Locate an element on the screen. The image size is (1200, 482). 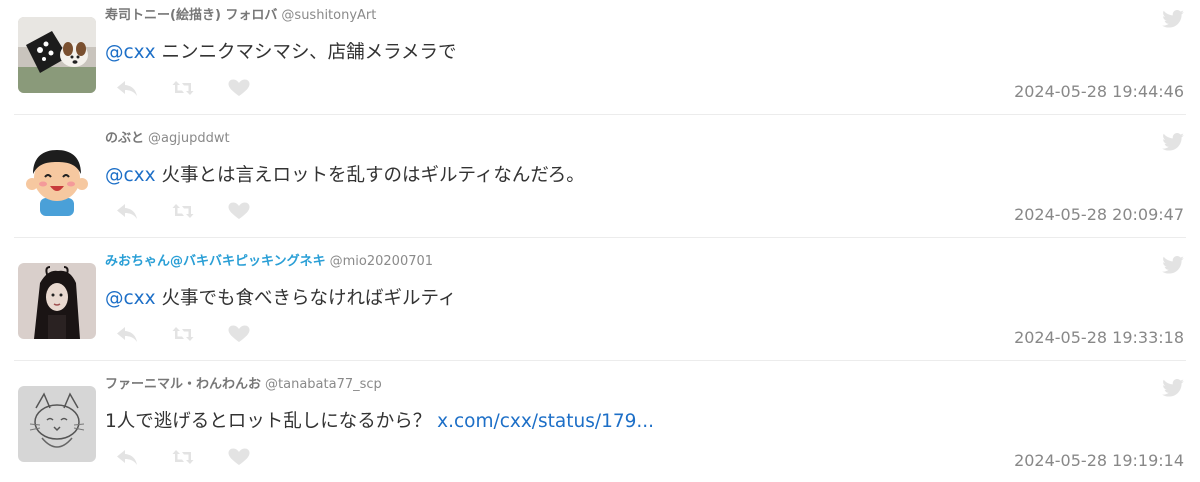
tweet-header: 寿司トニー(絵描き) フォロバ @sushitonyArt is located at coordinates (240, 16).